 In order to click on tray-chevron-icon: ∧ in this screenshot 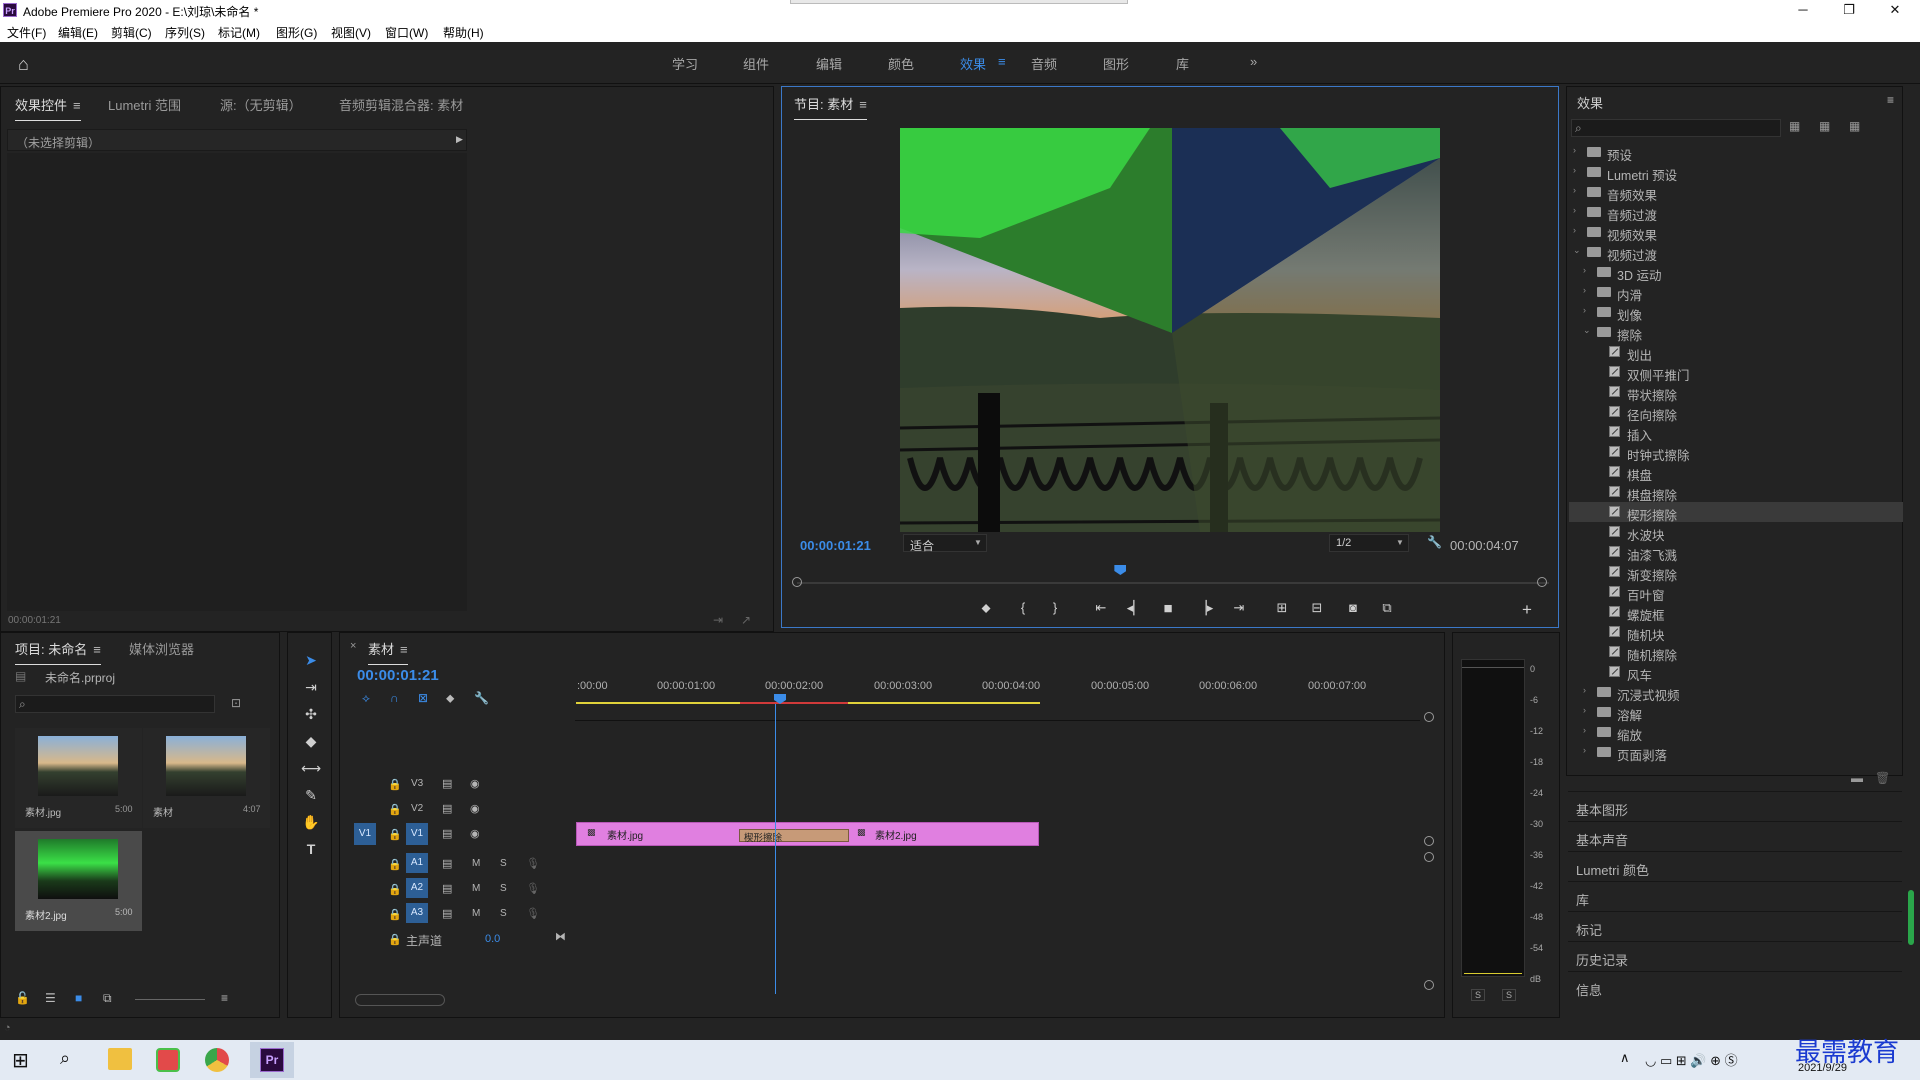, I will do `click(1625, 1058)`.